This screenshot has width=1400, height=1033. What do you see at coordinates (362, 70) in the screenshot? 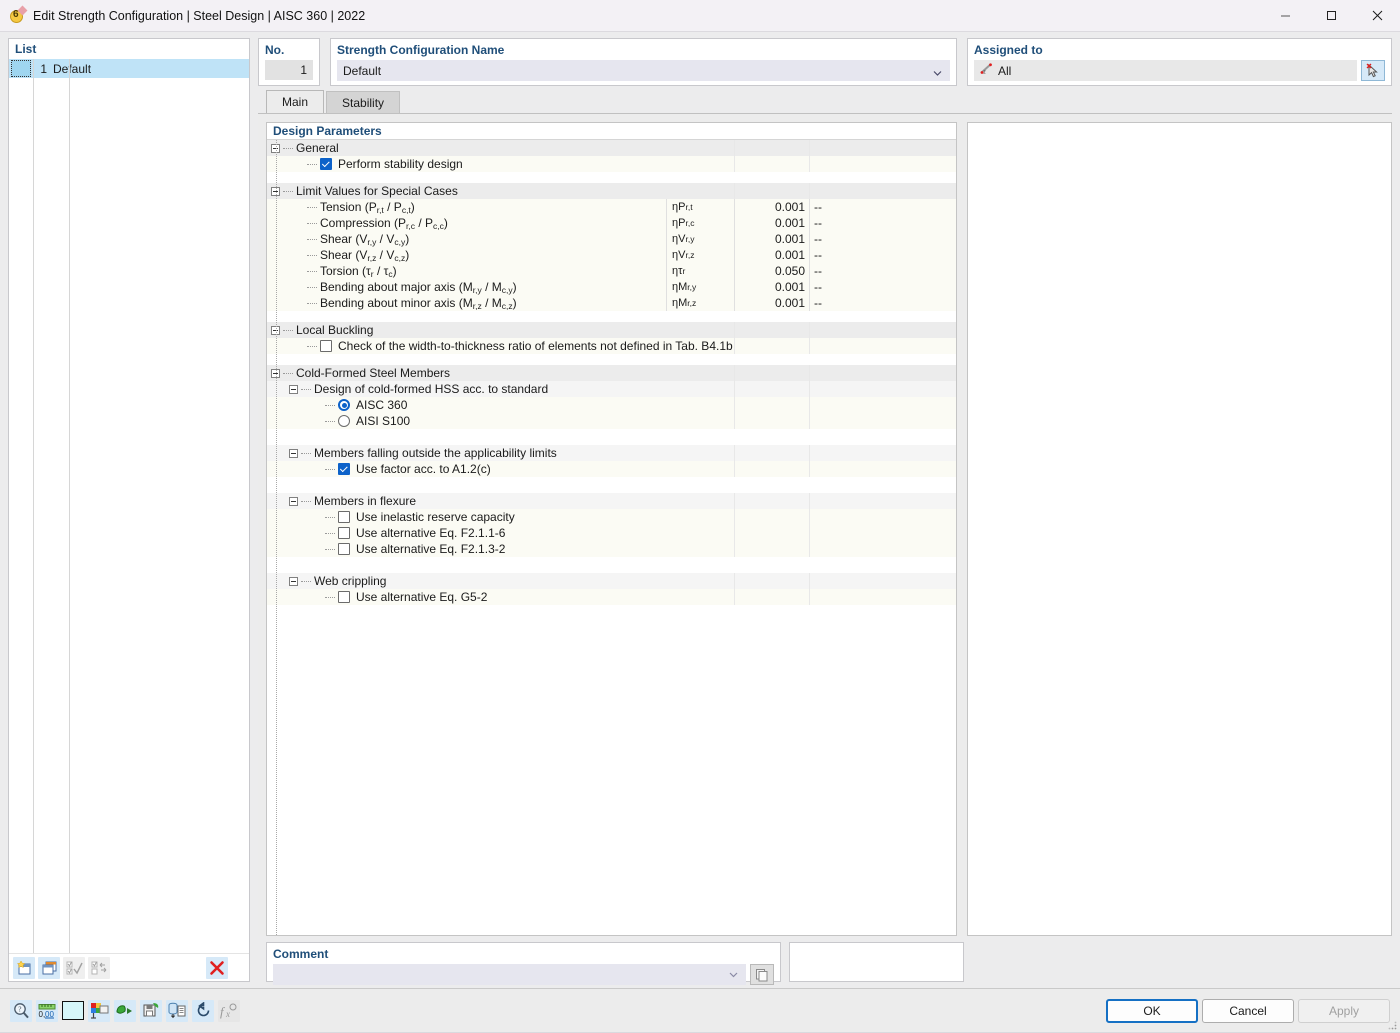
I see `configuration-name-value: Default` at bounding box center [362, 70].